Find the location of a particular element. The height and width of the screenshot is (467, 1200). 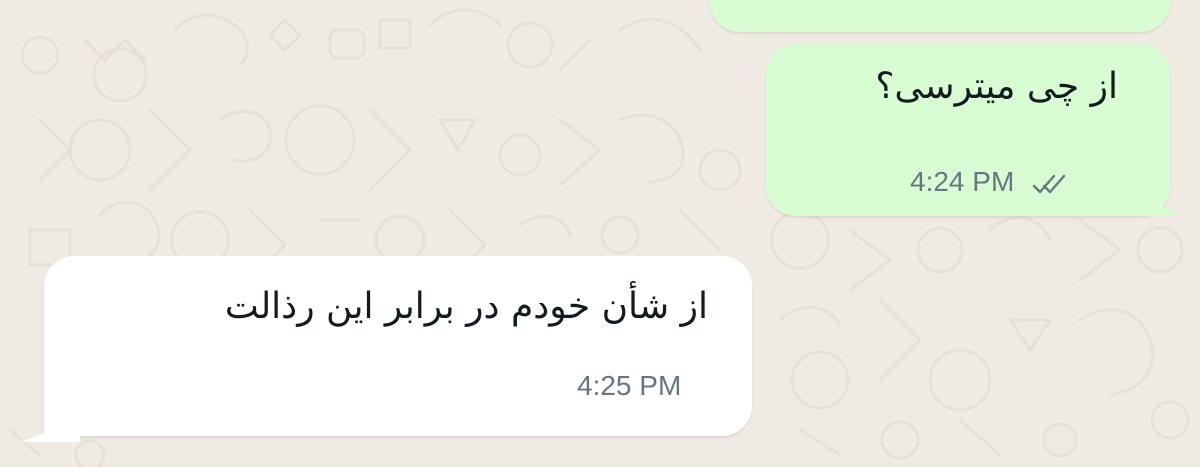

previous-outgoing-message-bubble is located at coordinates (940, 16).